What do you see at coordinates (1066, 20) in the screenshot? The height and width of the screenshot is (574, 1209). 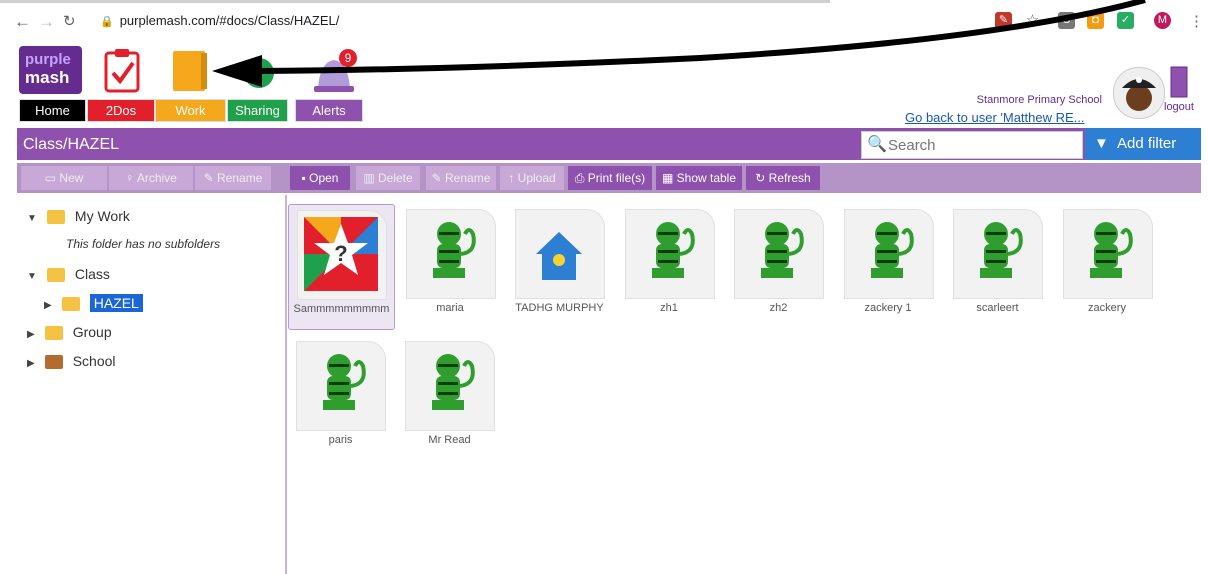 I see `extension-icon: S` at bounding box center [1066, 20].